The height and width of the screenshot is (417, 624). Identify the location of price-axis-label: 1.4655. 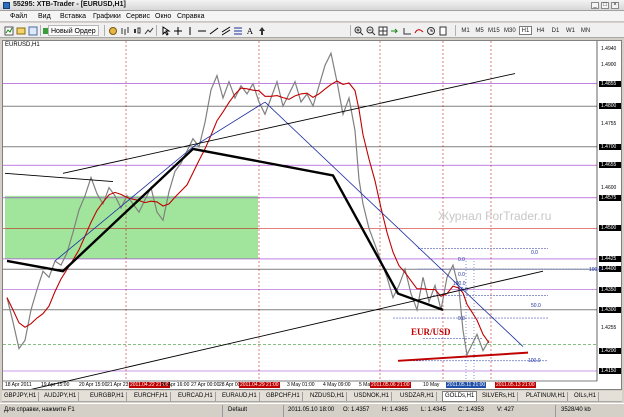
(610, 165).